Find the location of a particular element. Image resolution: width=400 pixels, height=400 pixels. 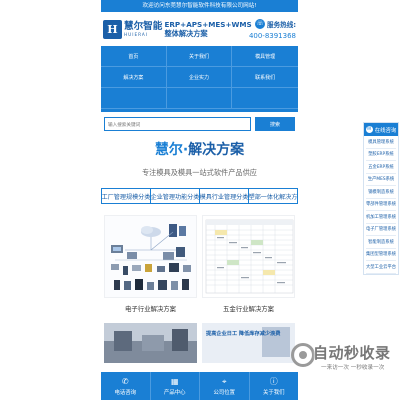

bottom-nav-phone: ✆ 电话咨询 is located at coordinates (126, 386).